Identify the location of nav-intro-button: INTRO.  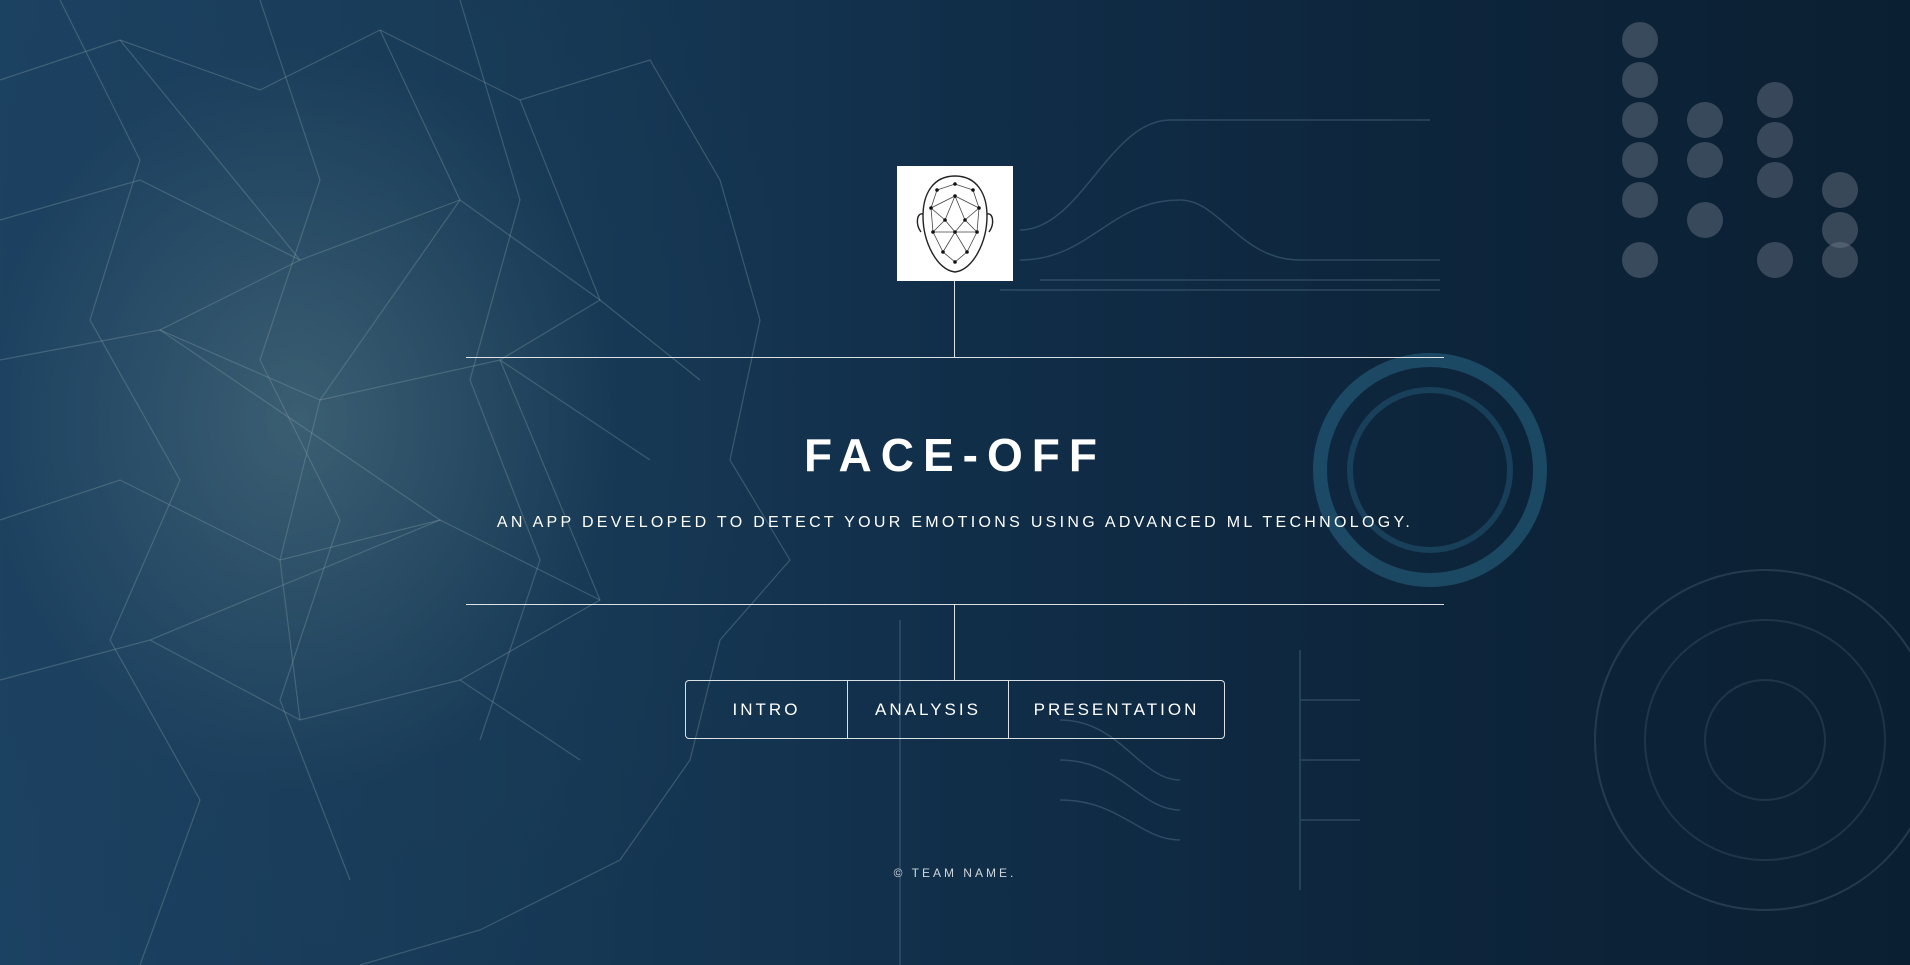
(766, 709).